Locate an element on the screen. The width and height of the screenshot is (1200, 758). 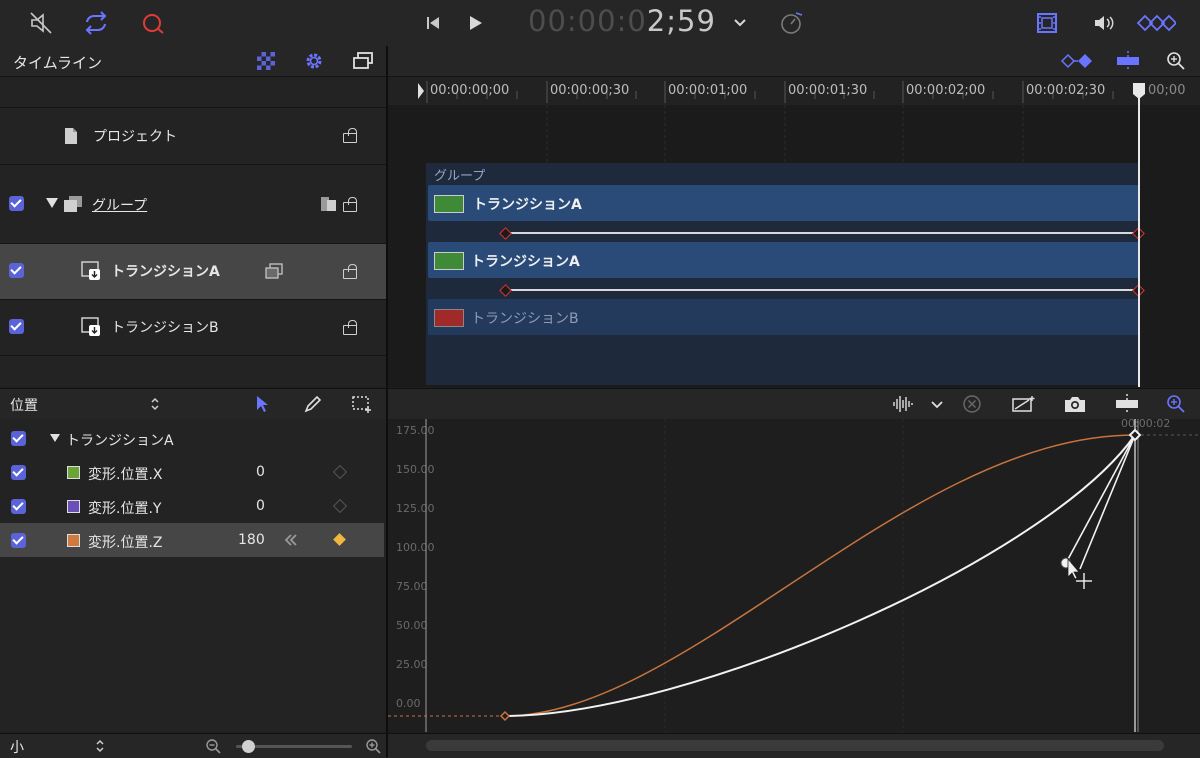
play-icon is located at coordinates (475, 23).